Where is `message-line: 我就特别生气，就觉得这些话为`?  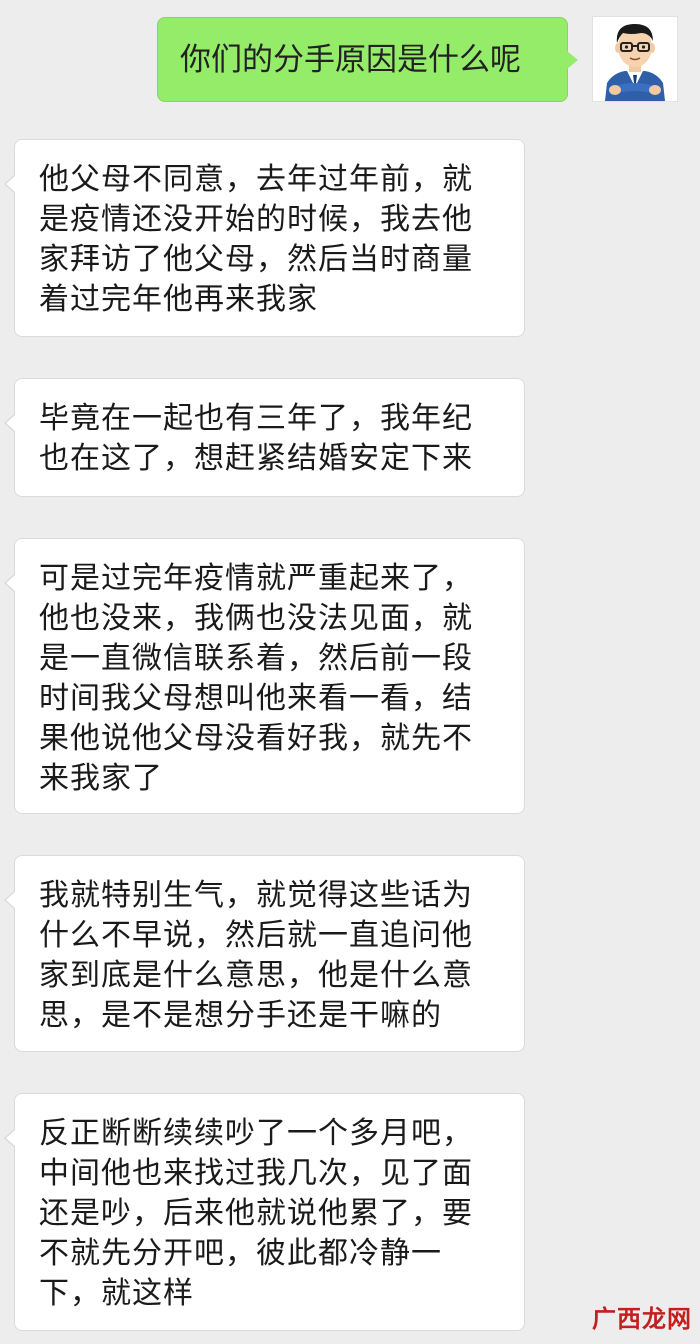 message-line: 我就特别生气，就觉得这些话为 is located at coordinates (256, 895).